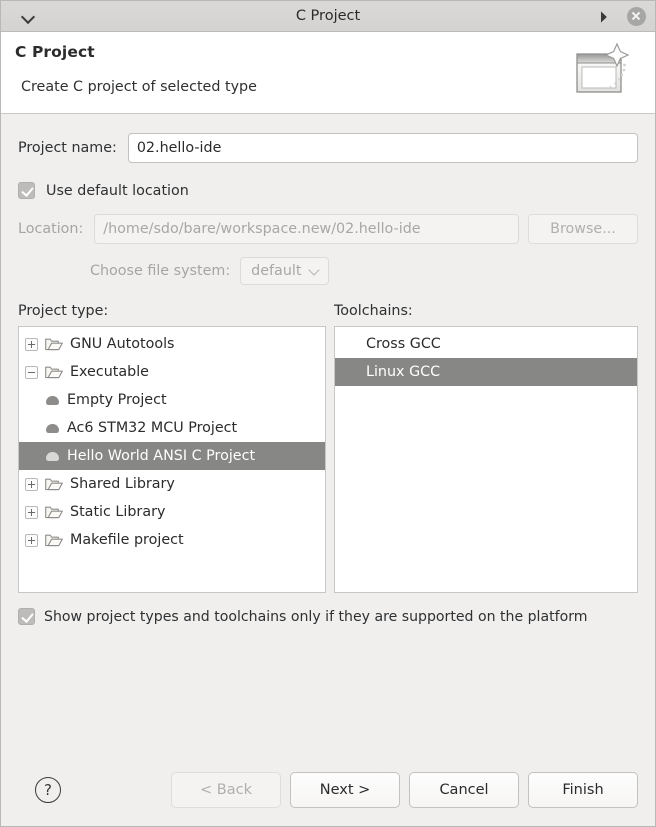  I want to click on next-button: Next >, so click(345, 790).